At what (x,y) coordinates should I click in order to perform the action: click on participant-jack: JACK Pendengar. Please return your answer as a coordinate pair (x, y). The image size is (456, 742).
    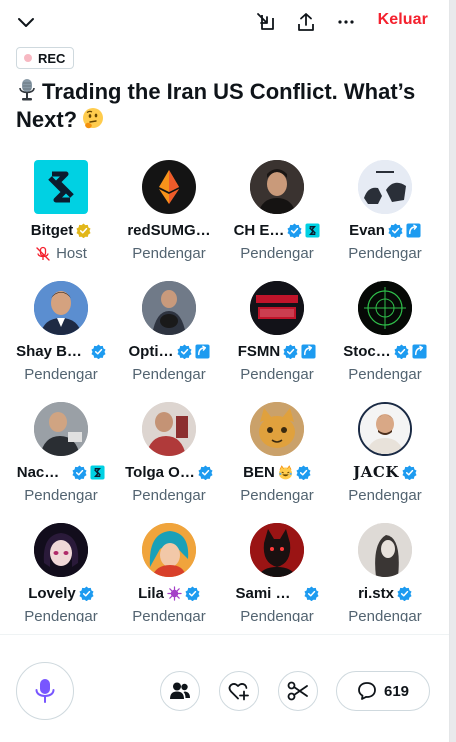
    Looking at the image, I should click on (385, 461).